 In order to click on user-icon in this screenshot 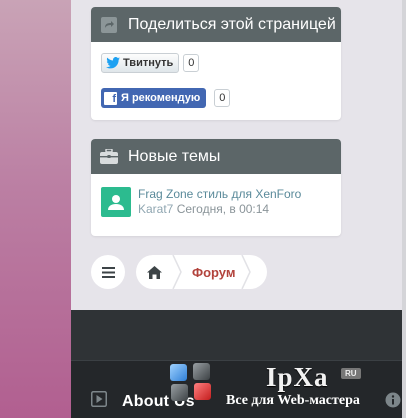, I will do `click(116, 202)`.